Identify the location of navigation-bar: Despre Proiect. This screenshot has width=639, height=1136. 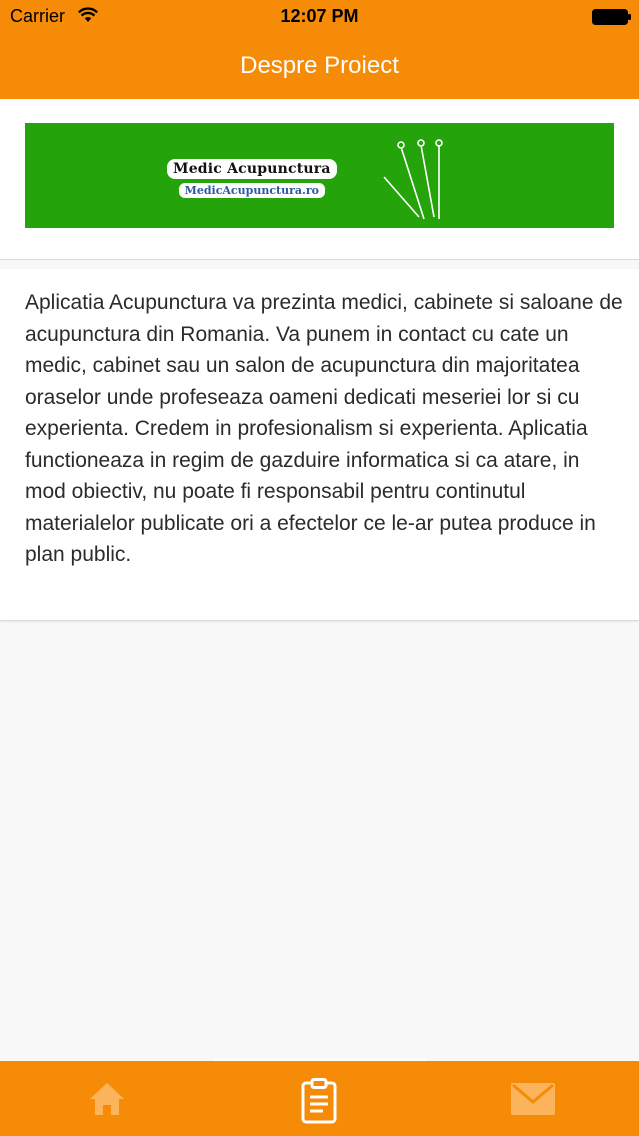
(319, 66).